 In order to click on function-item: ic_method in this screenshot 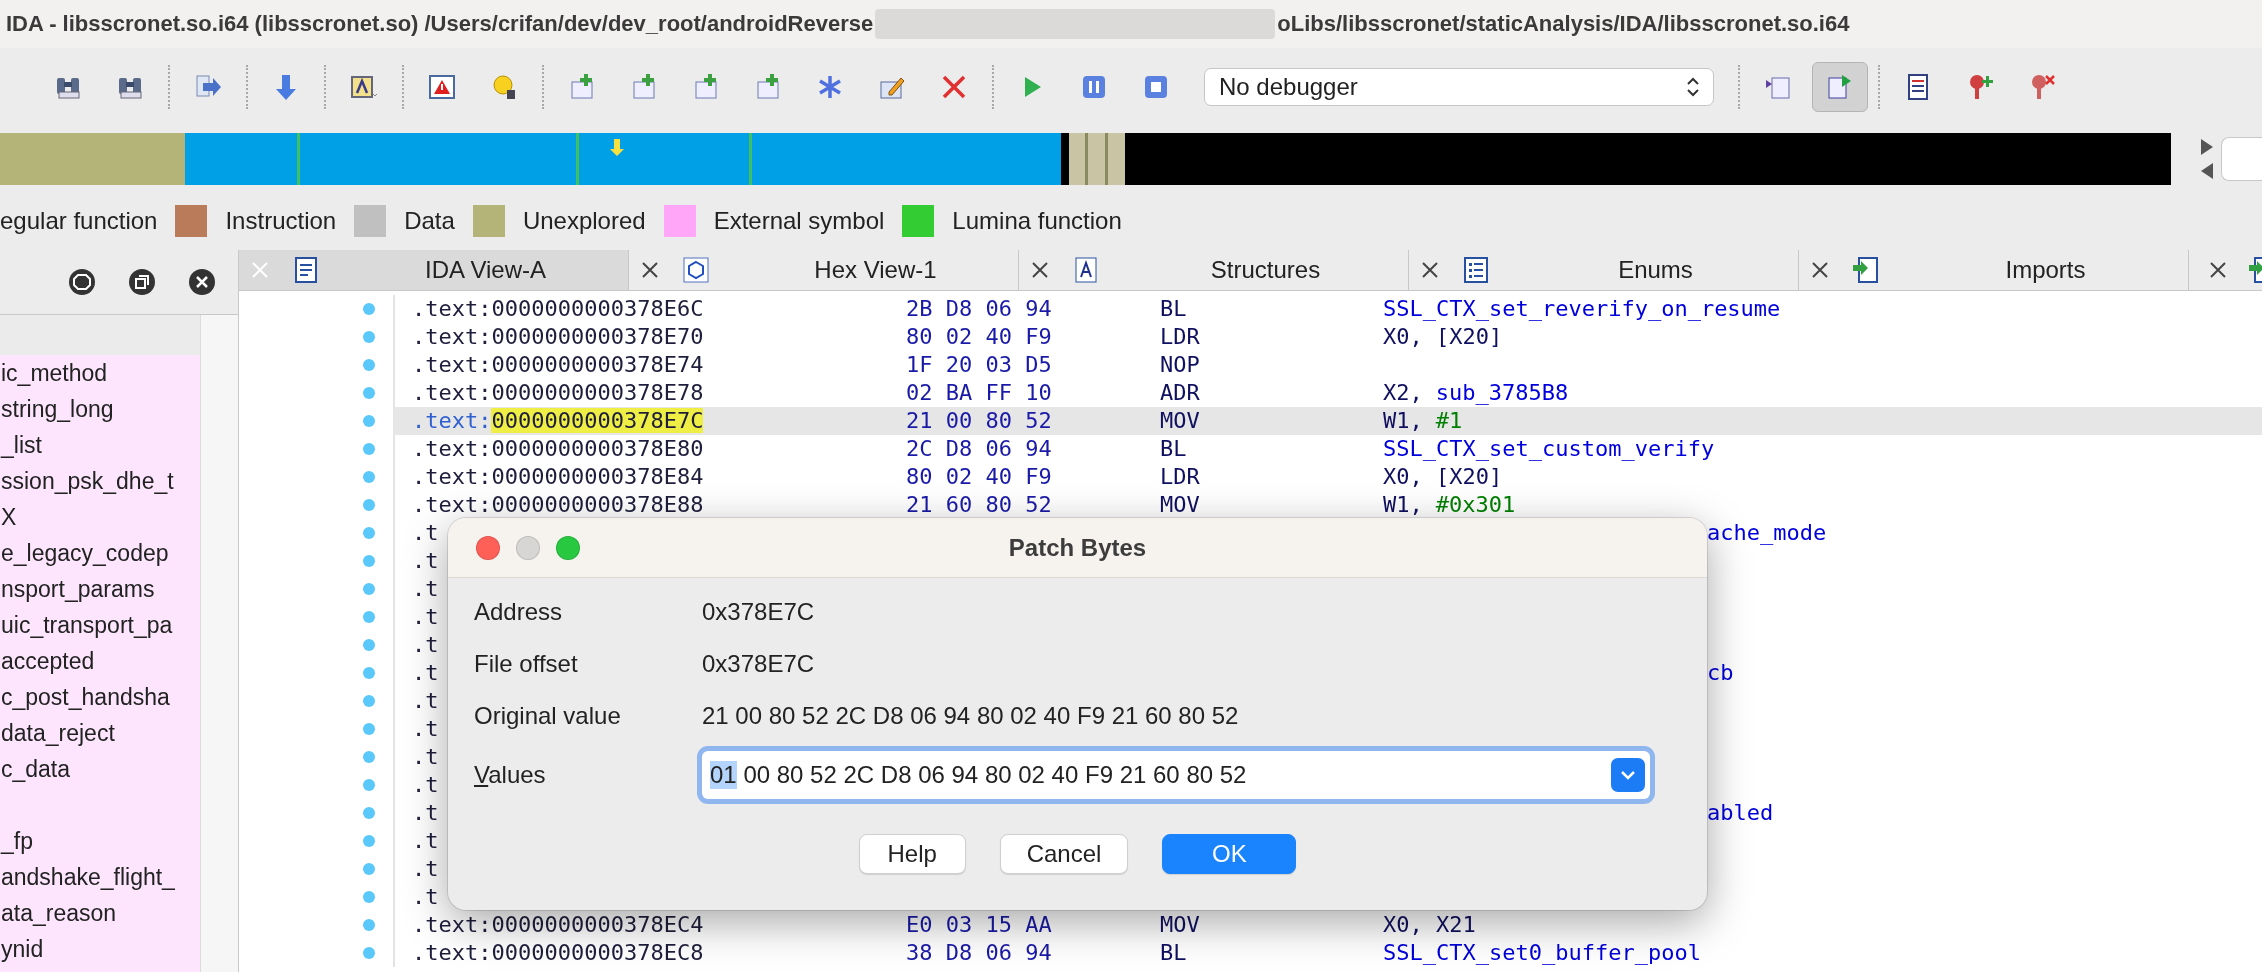, I will do `click(100, 373)`.